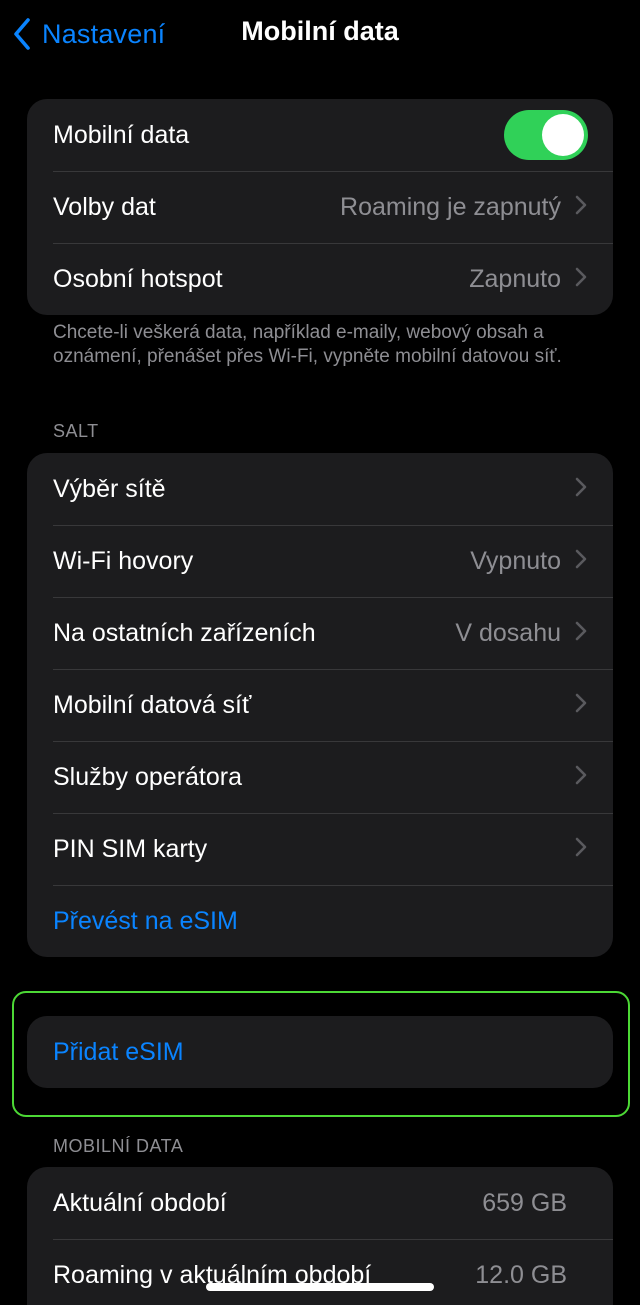 Image resolution: width=640 pixels, height=1305 pixels. What do you see at coordinates (184, 632) in the screenshot?
I see `other-devices-label: Na ostatních zařízeních` at bounding box center [184, 632].